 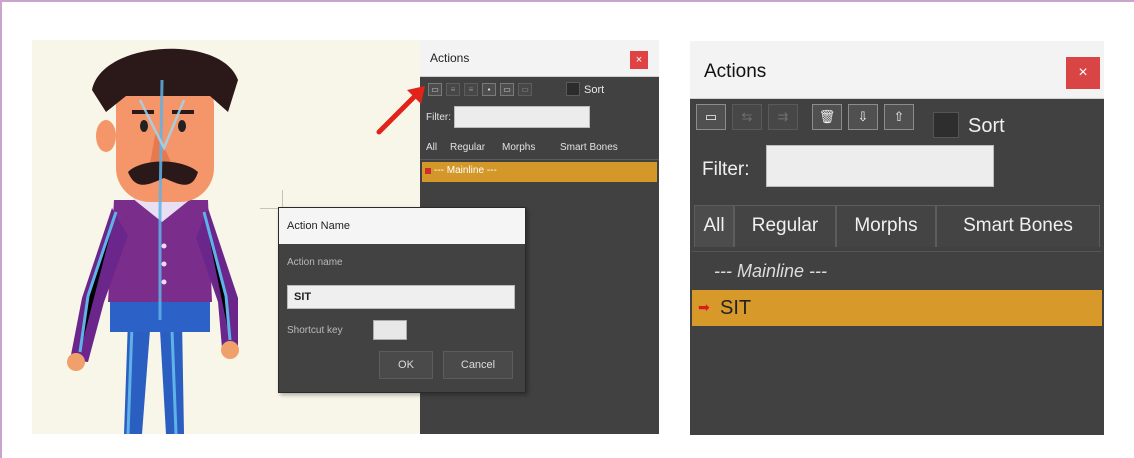 What do you see at coordinates (303, 297) in the screenshot?
I see `action-name-value: SIT` at bounding box center [303, 297].